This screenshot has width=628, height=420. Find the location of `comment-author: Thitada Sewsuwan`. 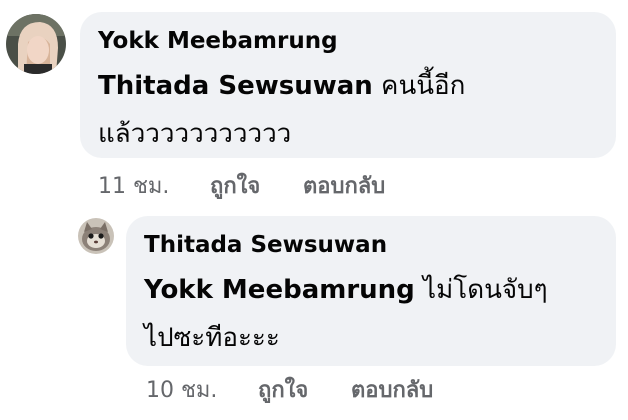

comment-author: Thitada Sewsuwan is located at coordinates (265, 245).